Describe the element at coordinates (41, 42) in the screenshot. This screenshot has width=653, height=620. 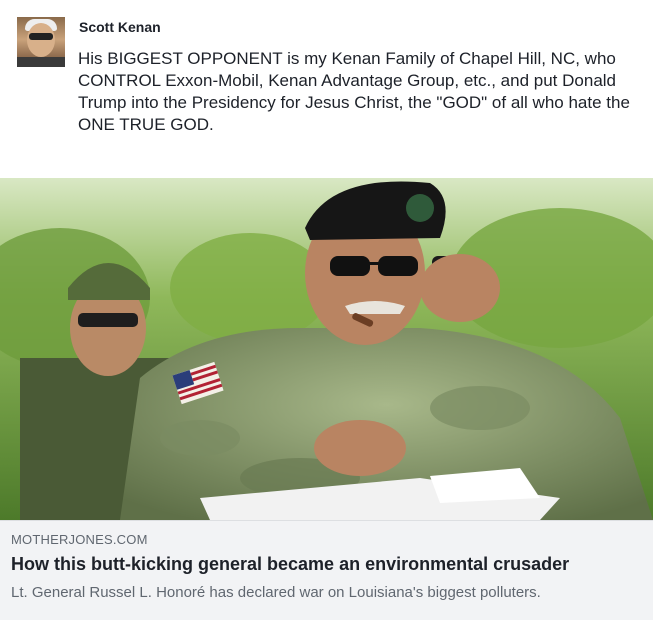
I see `author-avatar` at that location.